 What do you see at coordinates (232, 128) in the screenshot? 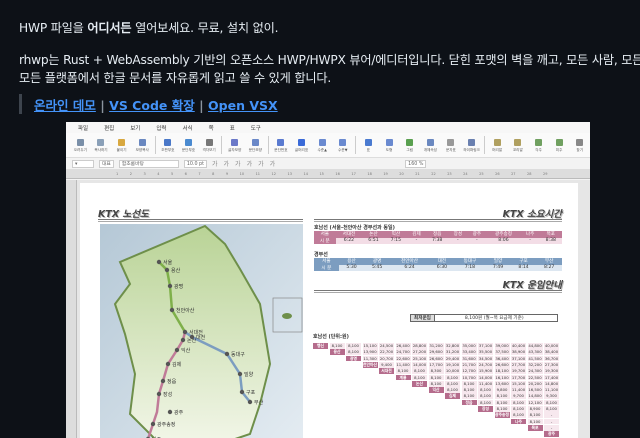
I see `menu-item: 표` at bounding box center [232, 128].